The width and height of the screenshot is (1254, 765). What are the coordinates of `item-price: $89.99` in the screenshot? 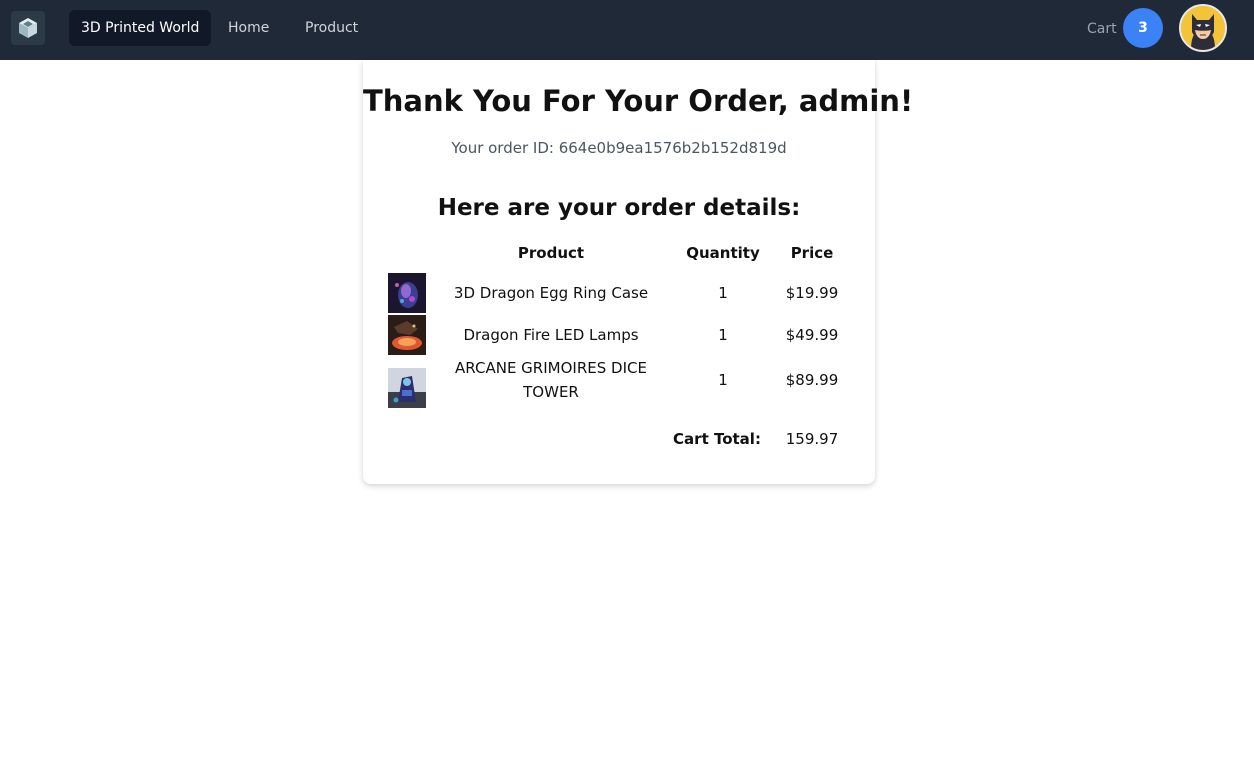 It's located at (812, 380).